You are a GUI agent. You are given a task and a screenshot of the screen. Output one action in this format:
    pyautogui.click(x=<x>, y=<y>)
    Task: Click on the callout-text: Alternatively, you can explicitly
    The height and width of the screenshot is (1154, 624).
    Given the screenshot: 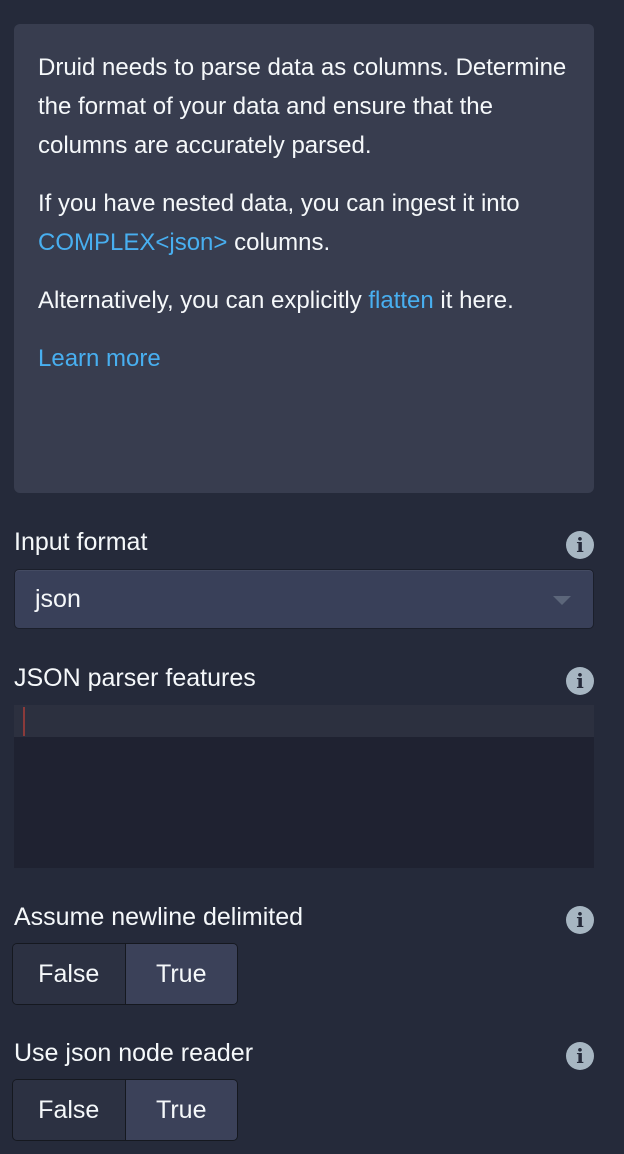 What is the action you would take?
    pyautogui.click(x=203, y=300)
    